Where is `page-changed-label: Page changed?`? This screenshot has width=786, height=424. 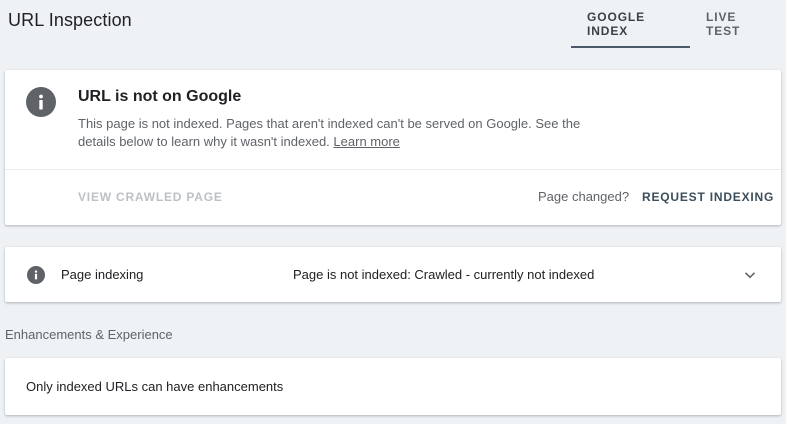 page-changed-label: Page changed? is located at coordinates (584, 196).